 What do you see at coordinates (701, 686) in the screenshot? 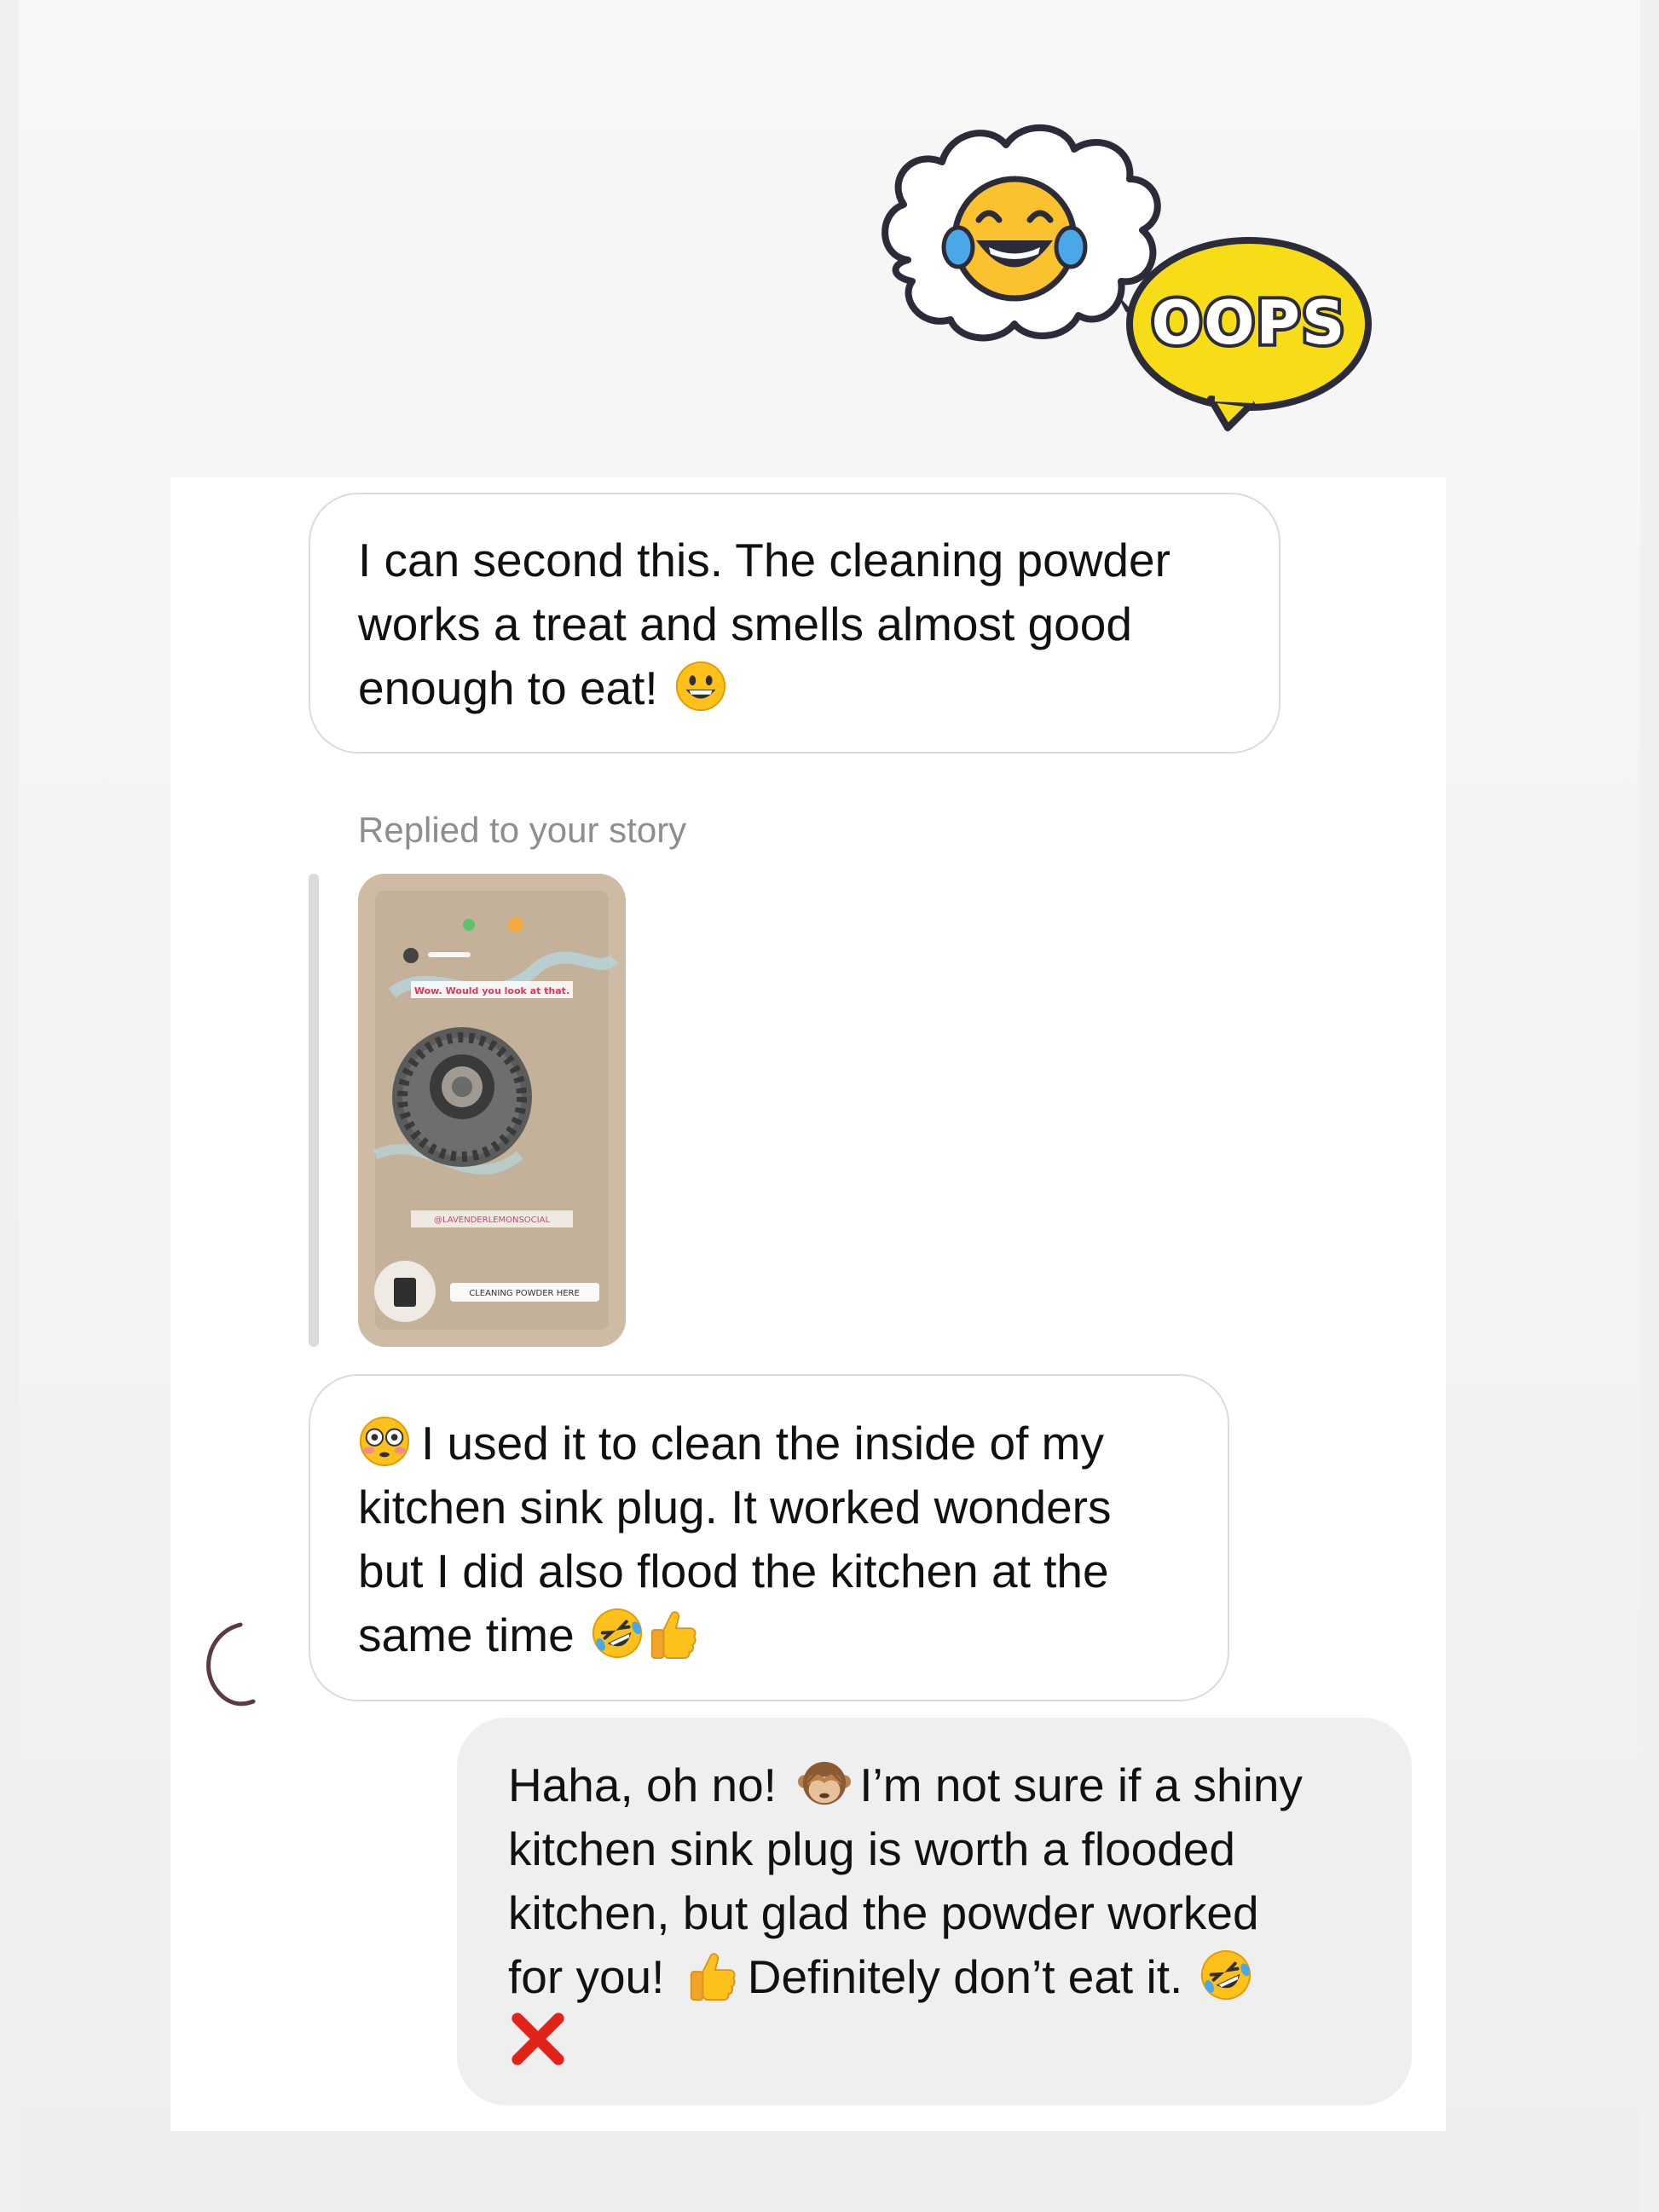
I see `grinning-face-icon` at bounding box center [701, 686].